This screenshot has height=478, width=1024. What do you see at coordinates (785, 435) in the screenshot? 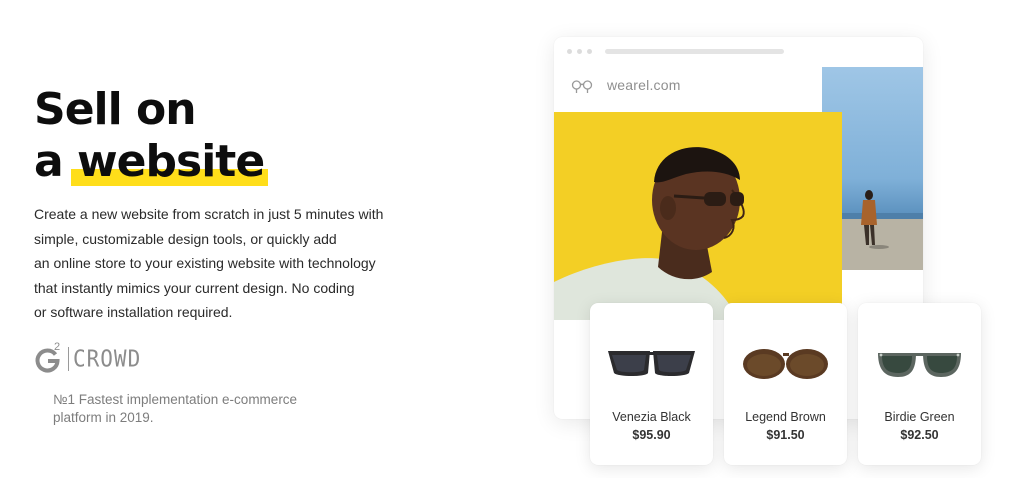
I see `product-price: $91.50` at bounding box center [785, 435].